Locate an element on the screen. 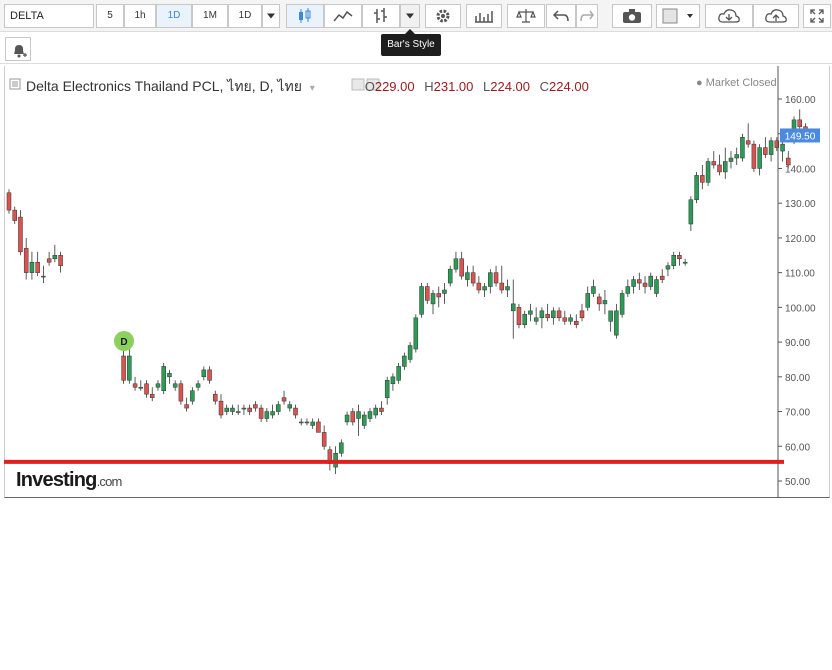 The height and width of the screenshot is (670, 832). price-tick-label: 80.00 is located at coordinates (797, 378).